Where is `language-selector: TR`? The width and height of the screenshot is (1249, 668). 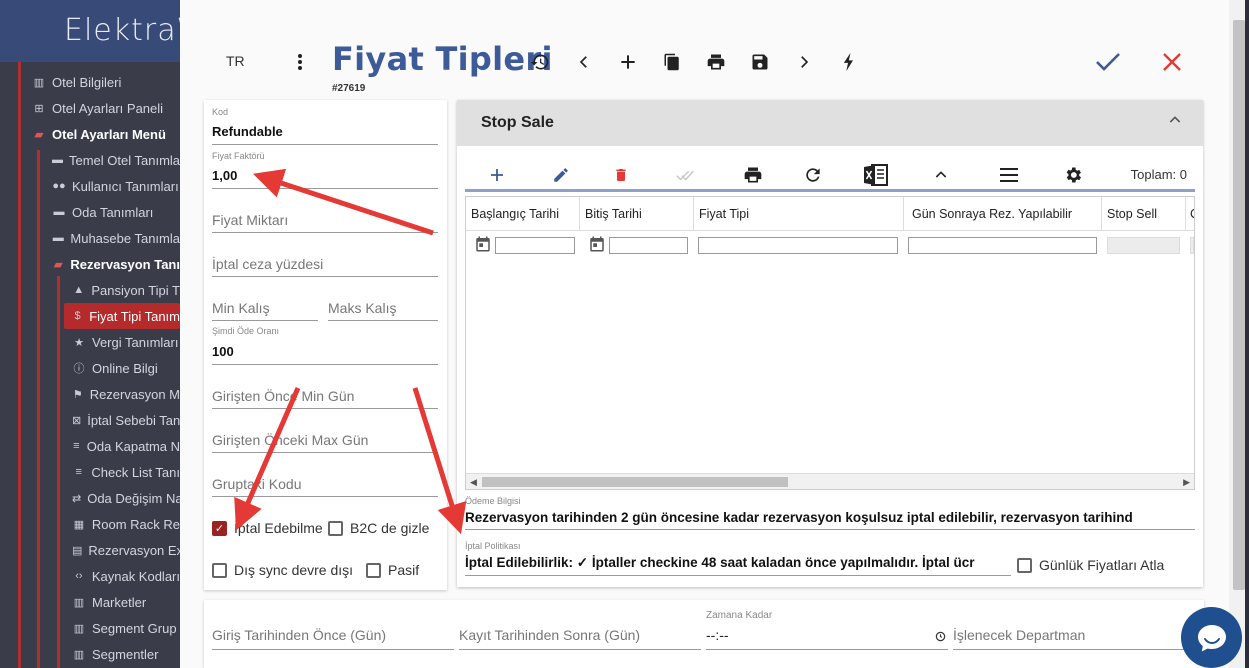
language-selector: TR is located at coordinates (235, 61).